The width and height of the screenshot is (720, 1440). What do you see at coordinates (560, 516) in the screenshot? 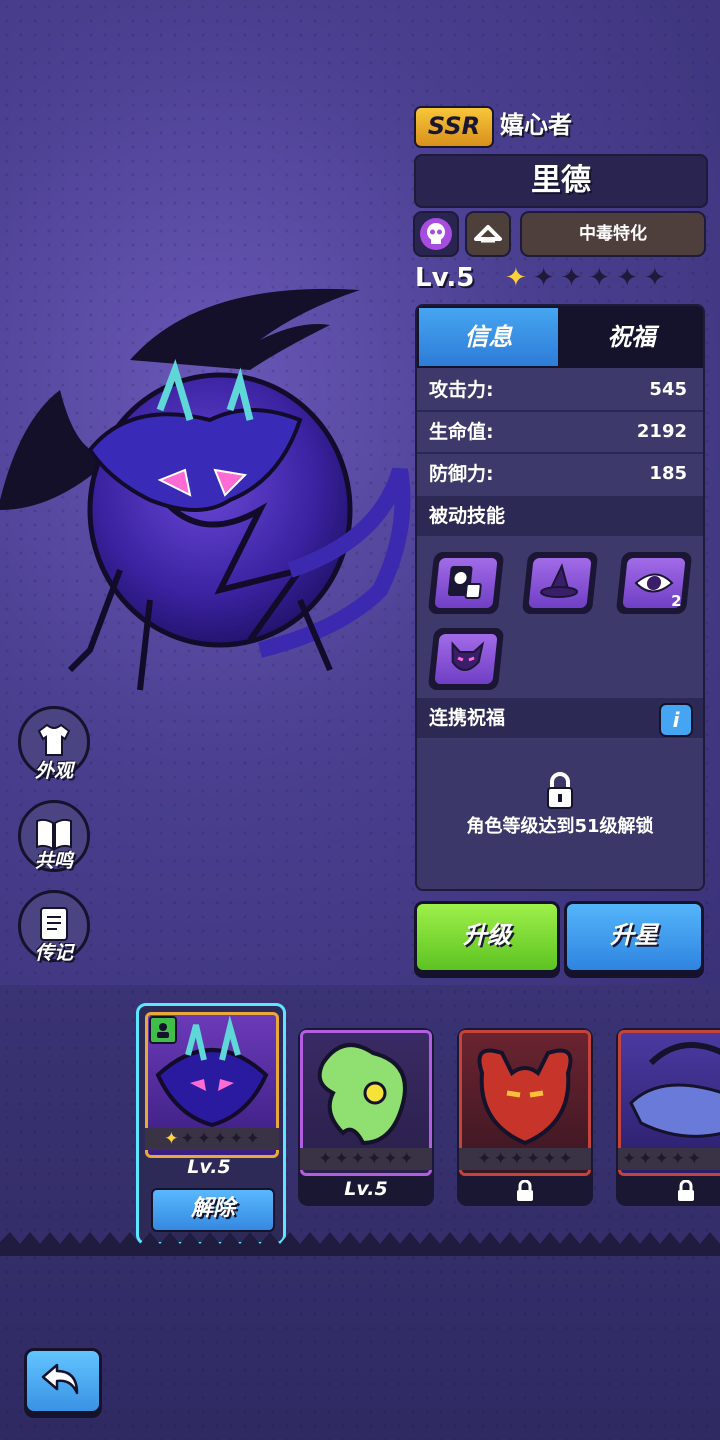
I see `passive-skills-header: 被动技能` at bounding box center [560, 516].